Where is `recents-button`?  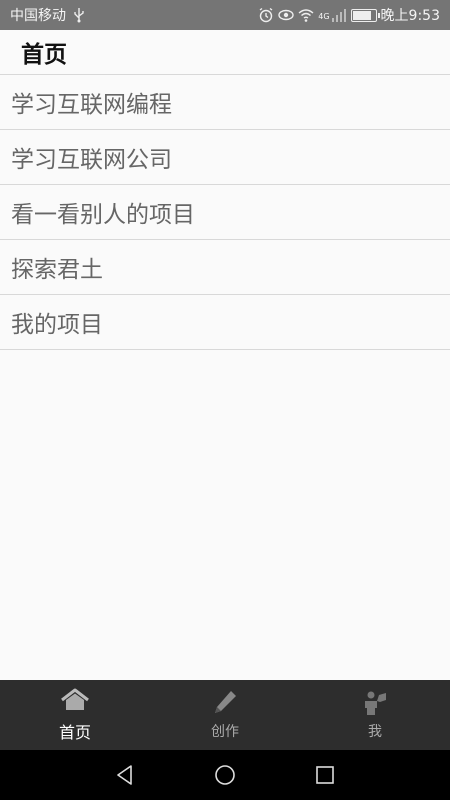 recents-button is located at coordinates (325, 775).